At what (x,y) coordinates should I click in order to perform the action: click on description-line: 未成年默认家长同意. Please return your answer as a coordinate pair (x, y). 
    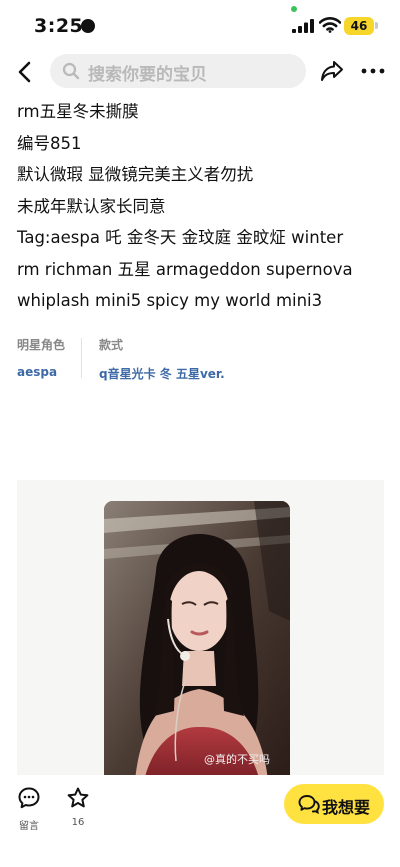
    Looking at the image, I should click on (91, 206).